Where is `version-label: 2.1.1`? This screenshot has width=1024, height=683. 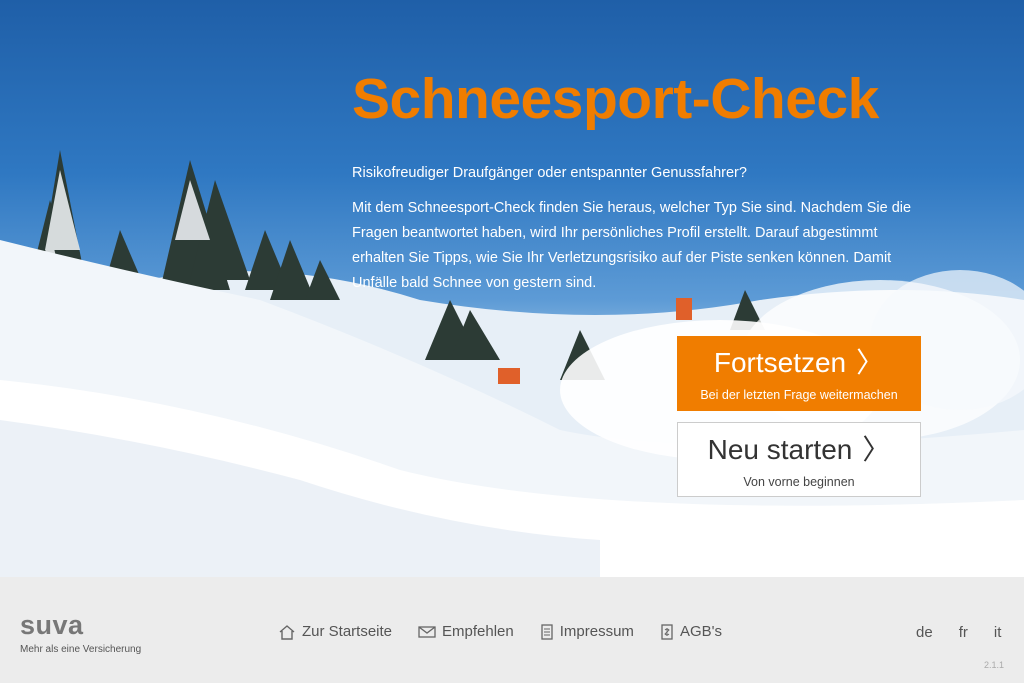
version-label: 2.1.1 is located at coordinates (993, 665).